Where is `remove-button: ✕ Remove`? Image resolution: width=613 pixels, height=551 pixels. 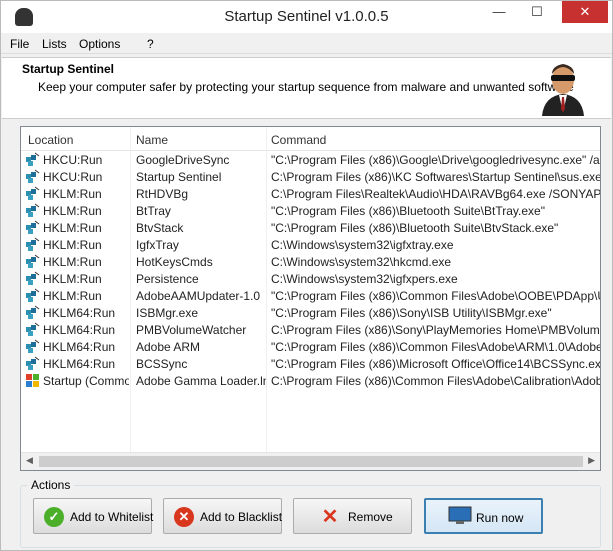
remove-button: ✕ Remove is located at coordinates (352, 516).